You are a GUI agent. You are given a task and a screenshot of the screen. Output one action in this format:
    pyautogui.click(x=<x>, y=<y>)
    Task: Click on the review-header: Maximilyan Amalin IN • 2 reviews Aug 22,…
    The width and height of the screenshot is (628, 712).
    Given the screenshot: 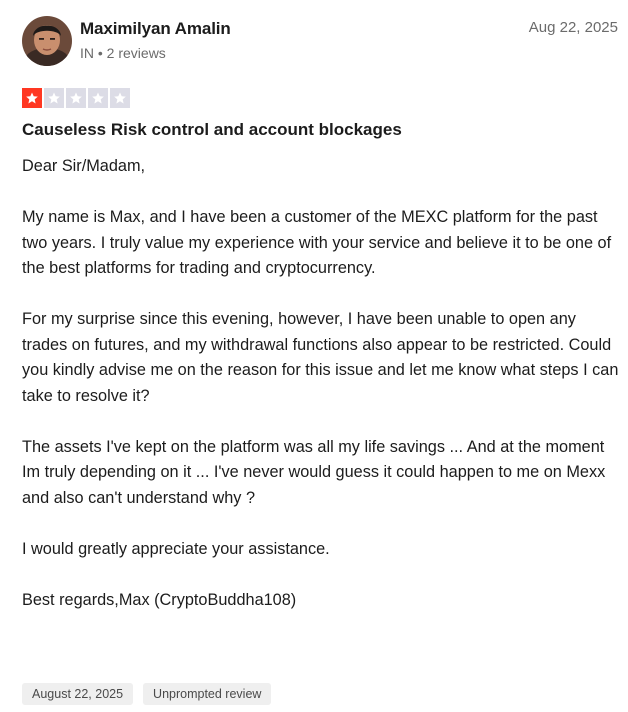 What is the action you would take?
    pyautogui.click(x=320, y=43)
    